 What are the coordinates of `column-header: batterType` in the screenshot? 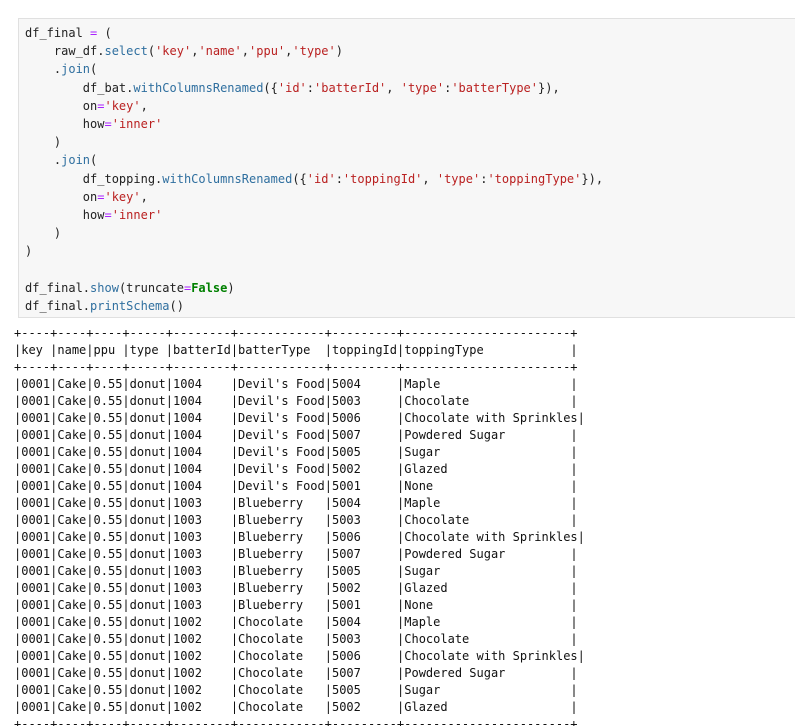 It's located at (274, 350).